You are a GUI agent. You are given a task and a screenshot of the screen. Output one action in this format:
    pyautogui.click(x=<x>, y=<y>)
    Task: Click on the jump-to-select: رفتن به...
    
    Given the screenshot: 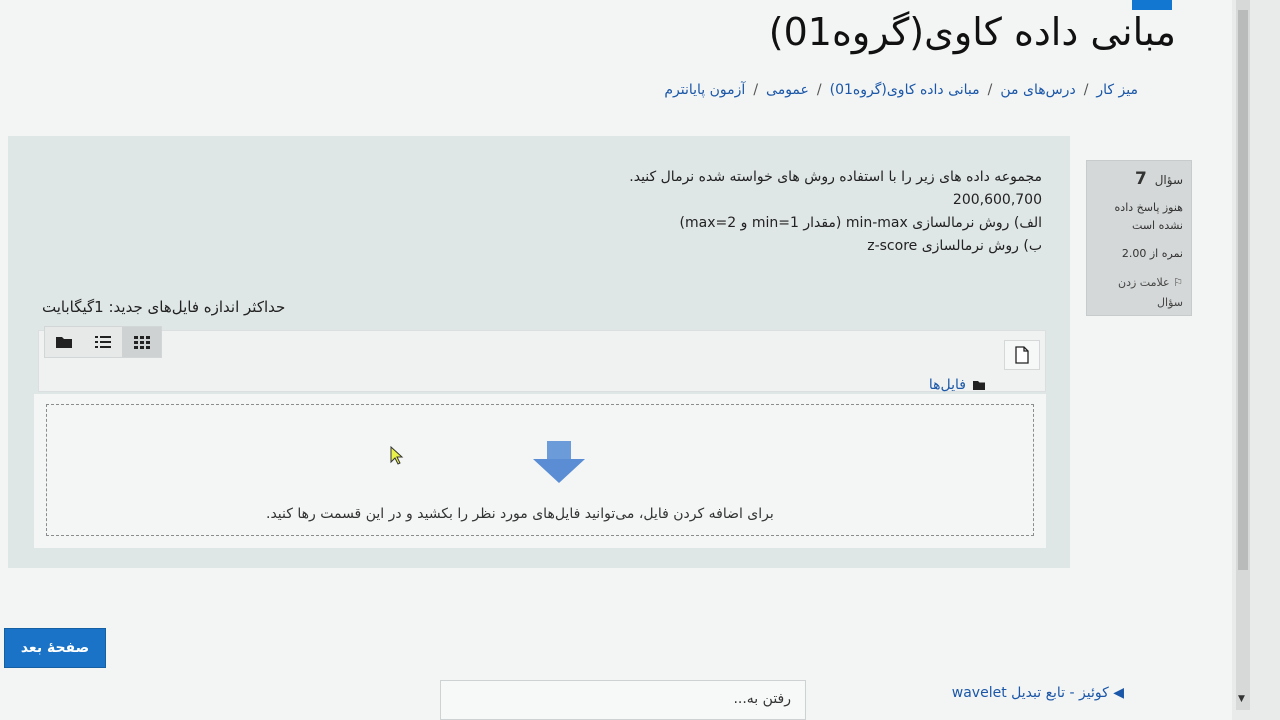 What is the action you would take?
    pyautogui.click(x=623, y=700)
    